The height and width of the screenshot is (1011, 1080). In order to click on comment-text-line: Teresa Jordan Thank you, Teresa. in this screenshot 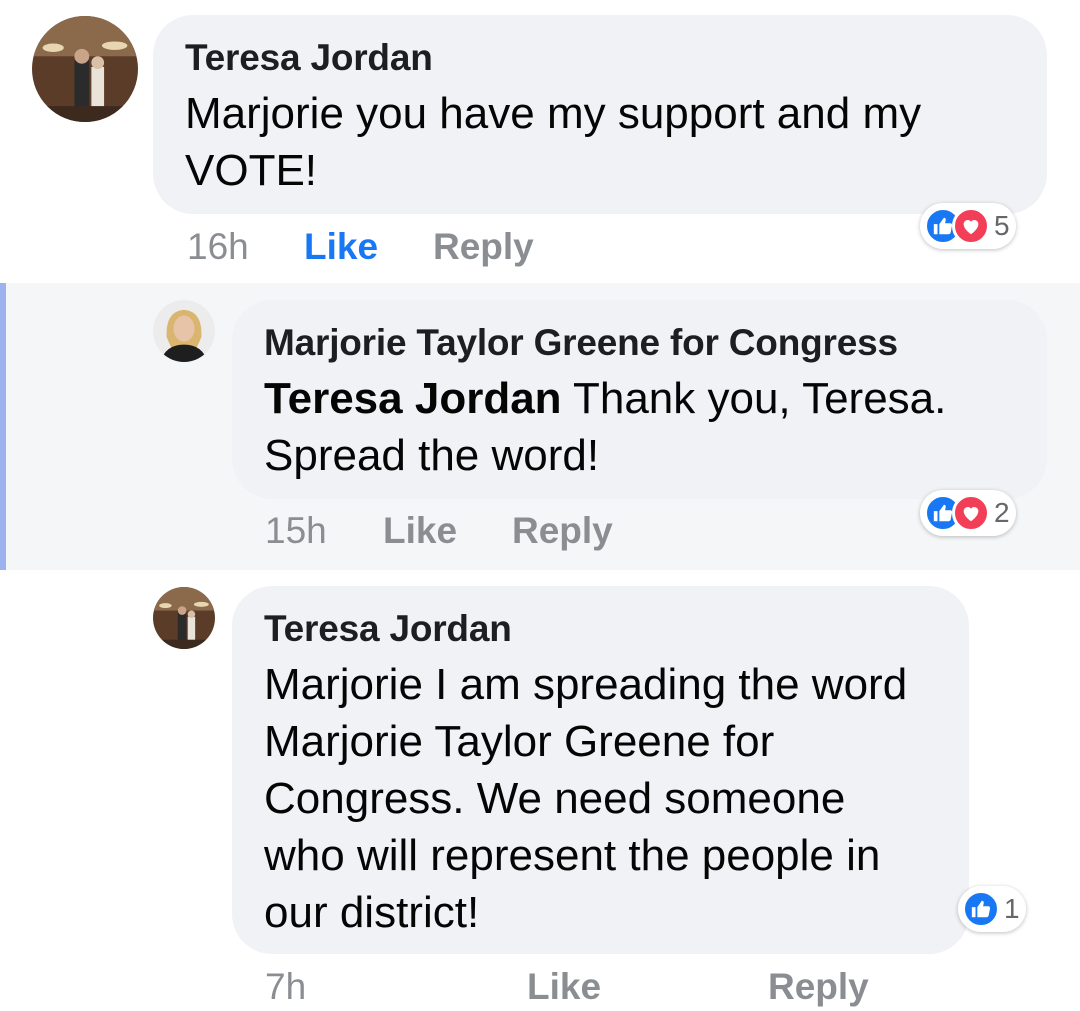, I will do `click(655, 398)`.